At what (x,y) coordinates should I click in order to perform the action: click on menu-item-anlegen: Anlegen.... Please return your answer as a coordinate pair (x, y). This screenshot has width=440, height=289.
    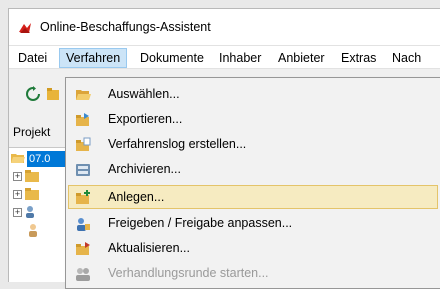
    Looking at the image, I should click on (253, 197).